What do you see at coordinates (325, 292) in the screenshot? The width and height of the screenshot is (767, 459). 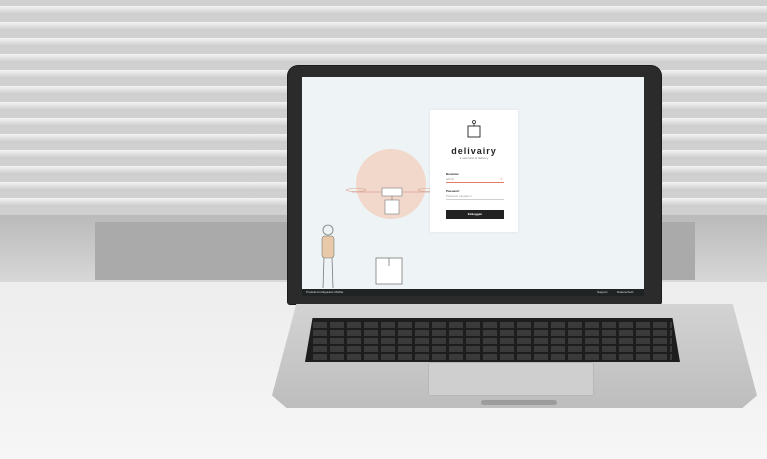 I see `footer-left-text: Produkt-Konfigurator Mobile` at bounding box center [325, 292].